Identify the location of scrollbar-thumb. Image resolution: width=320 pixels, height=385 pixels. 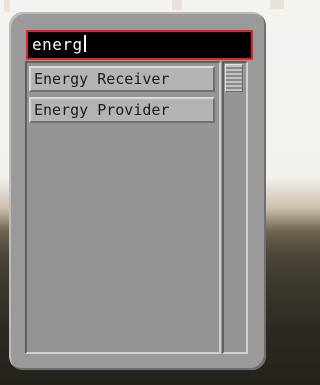
(234, 78).